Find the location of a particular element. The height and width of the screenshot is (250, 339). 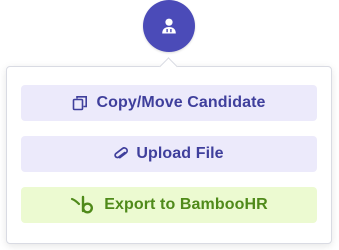

copy-icon is located at coordinates (80, 103).